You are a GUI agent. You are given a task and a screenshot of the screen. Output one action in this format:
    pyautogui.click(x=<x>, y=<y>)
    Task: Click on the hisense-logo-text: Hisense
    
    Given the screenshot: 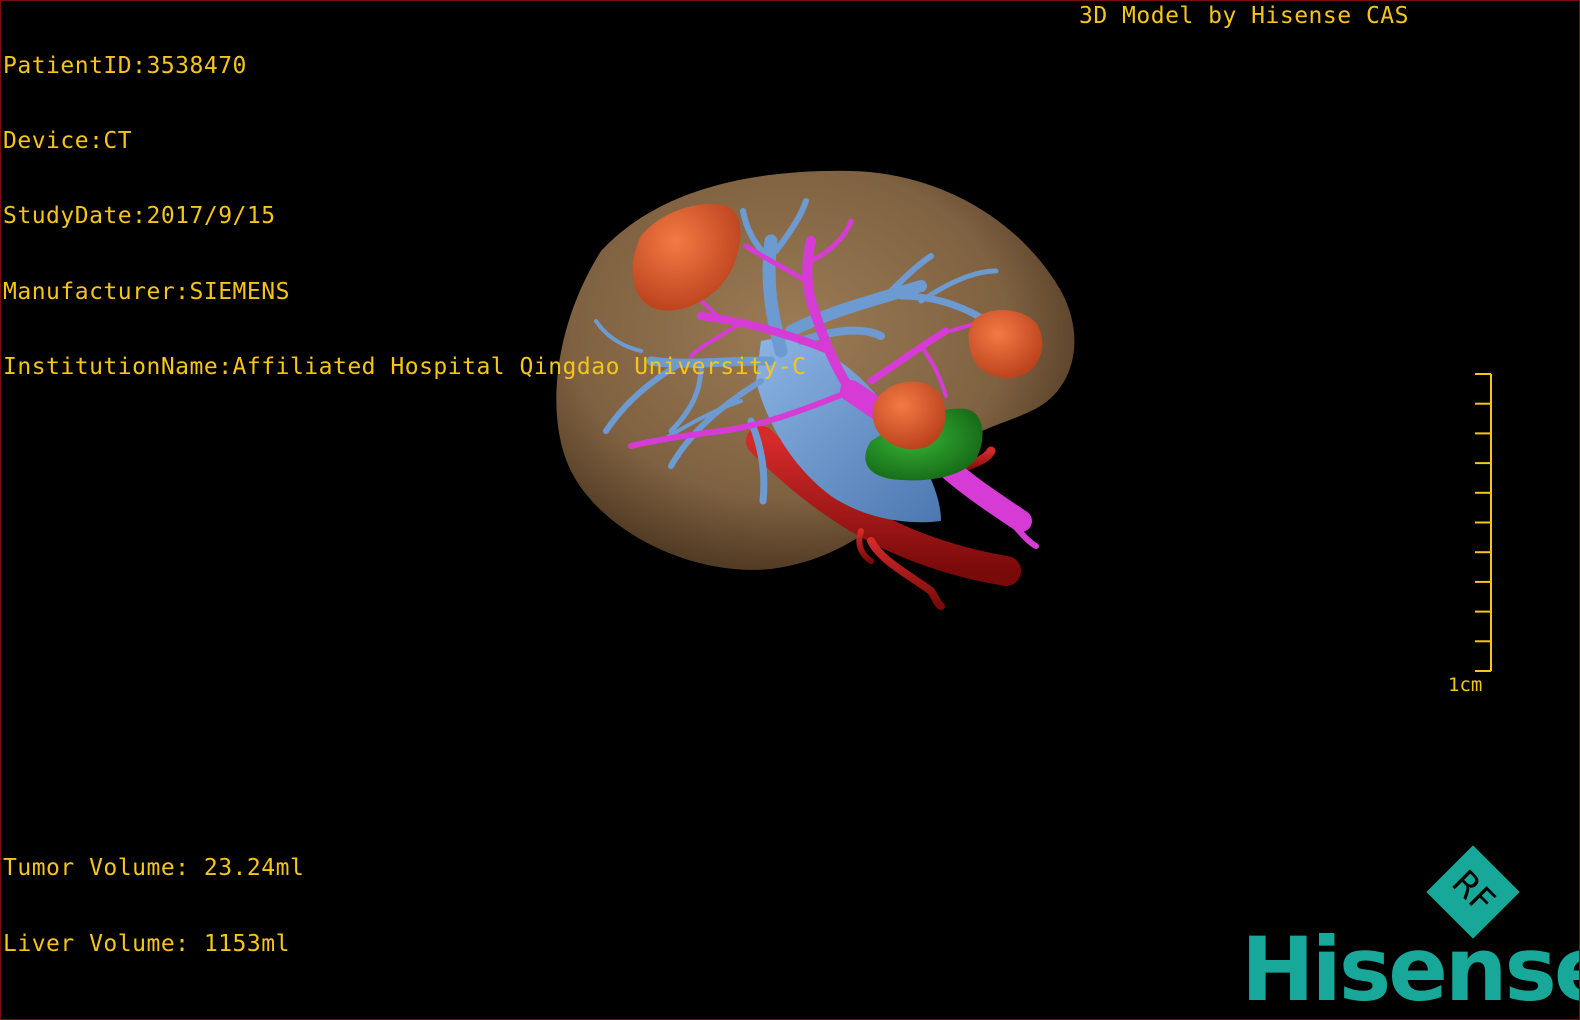 What is the action you would take?
    pyautogui.click(x=1410, y=969)
    